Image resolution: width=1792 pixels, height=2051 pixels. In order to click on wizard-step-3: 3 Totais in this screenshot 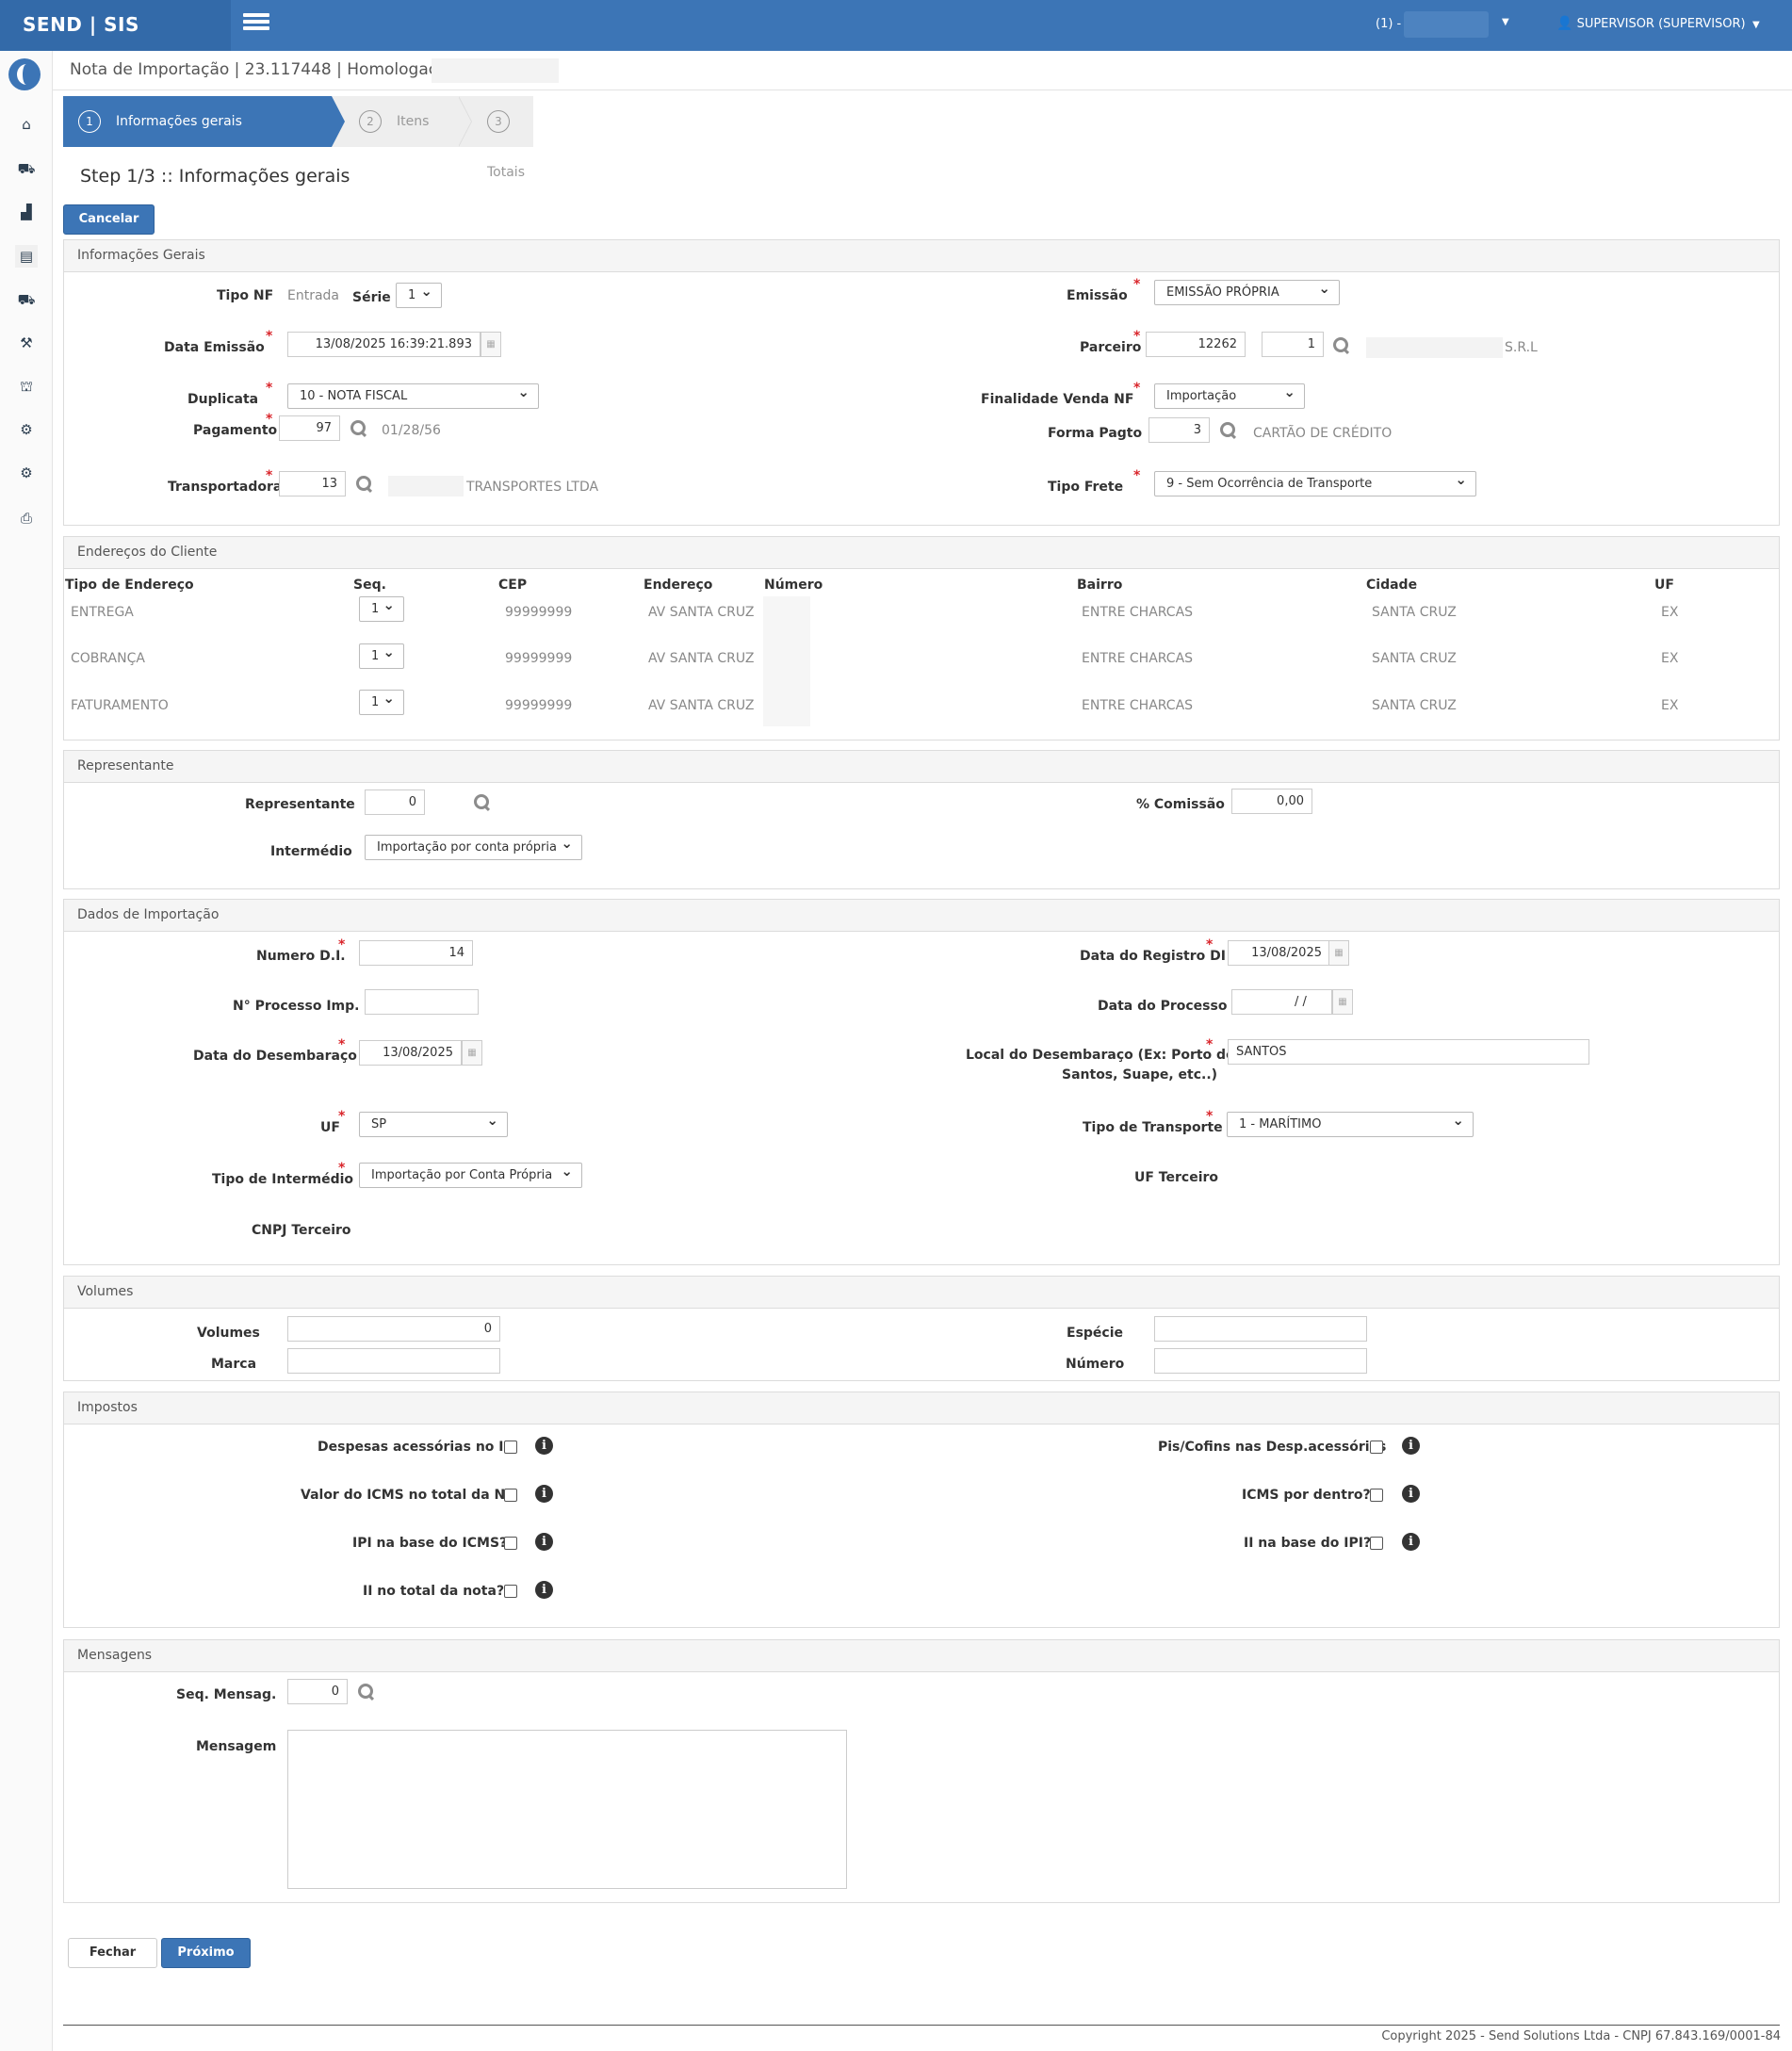, I will do `click(507, 138)`.